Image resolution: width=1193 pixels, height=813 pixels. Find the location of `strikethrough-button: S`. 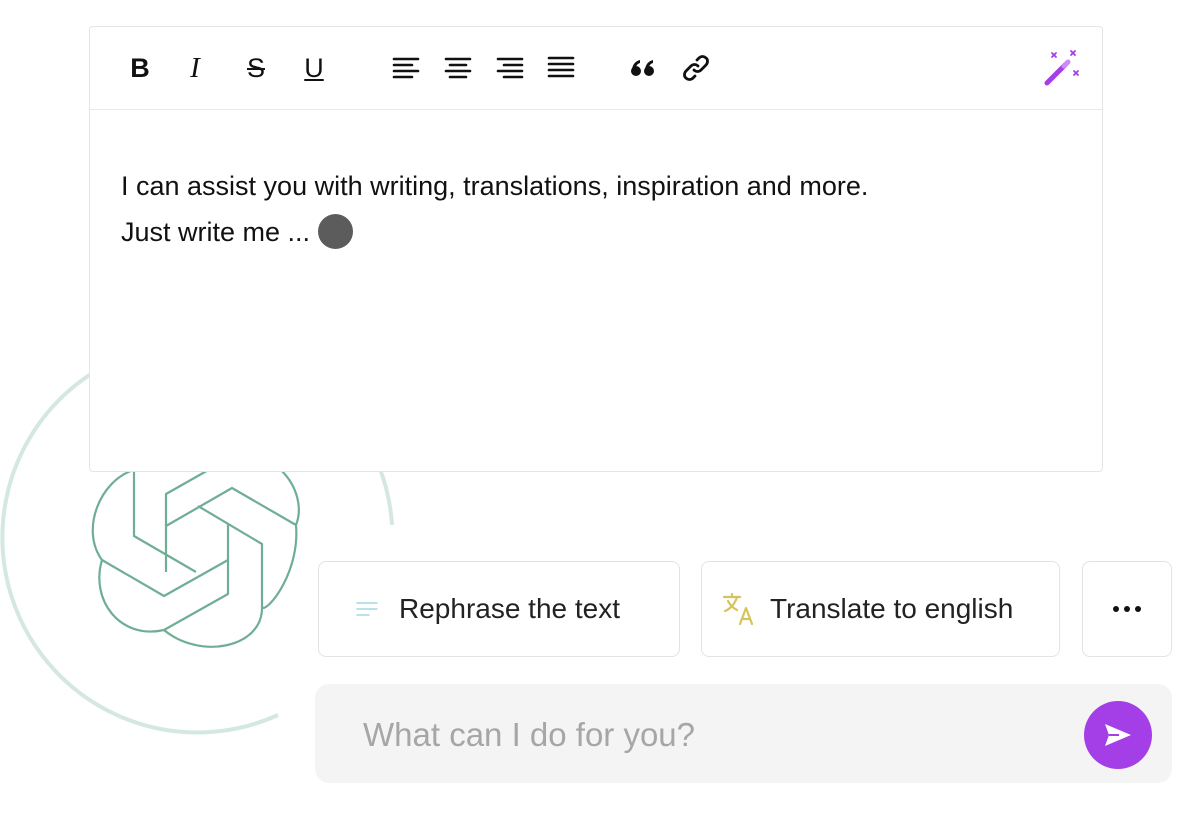

strikethrough-button: S is located at coordinates (256, 68).